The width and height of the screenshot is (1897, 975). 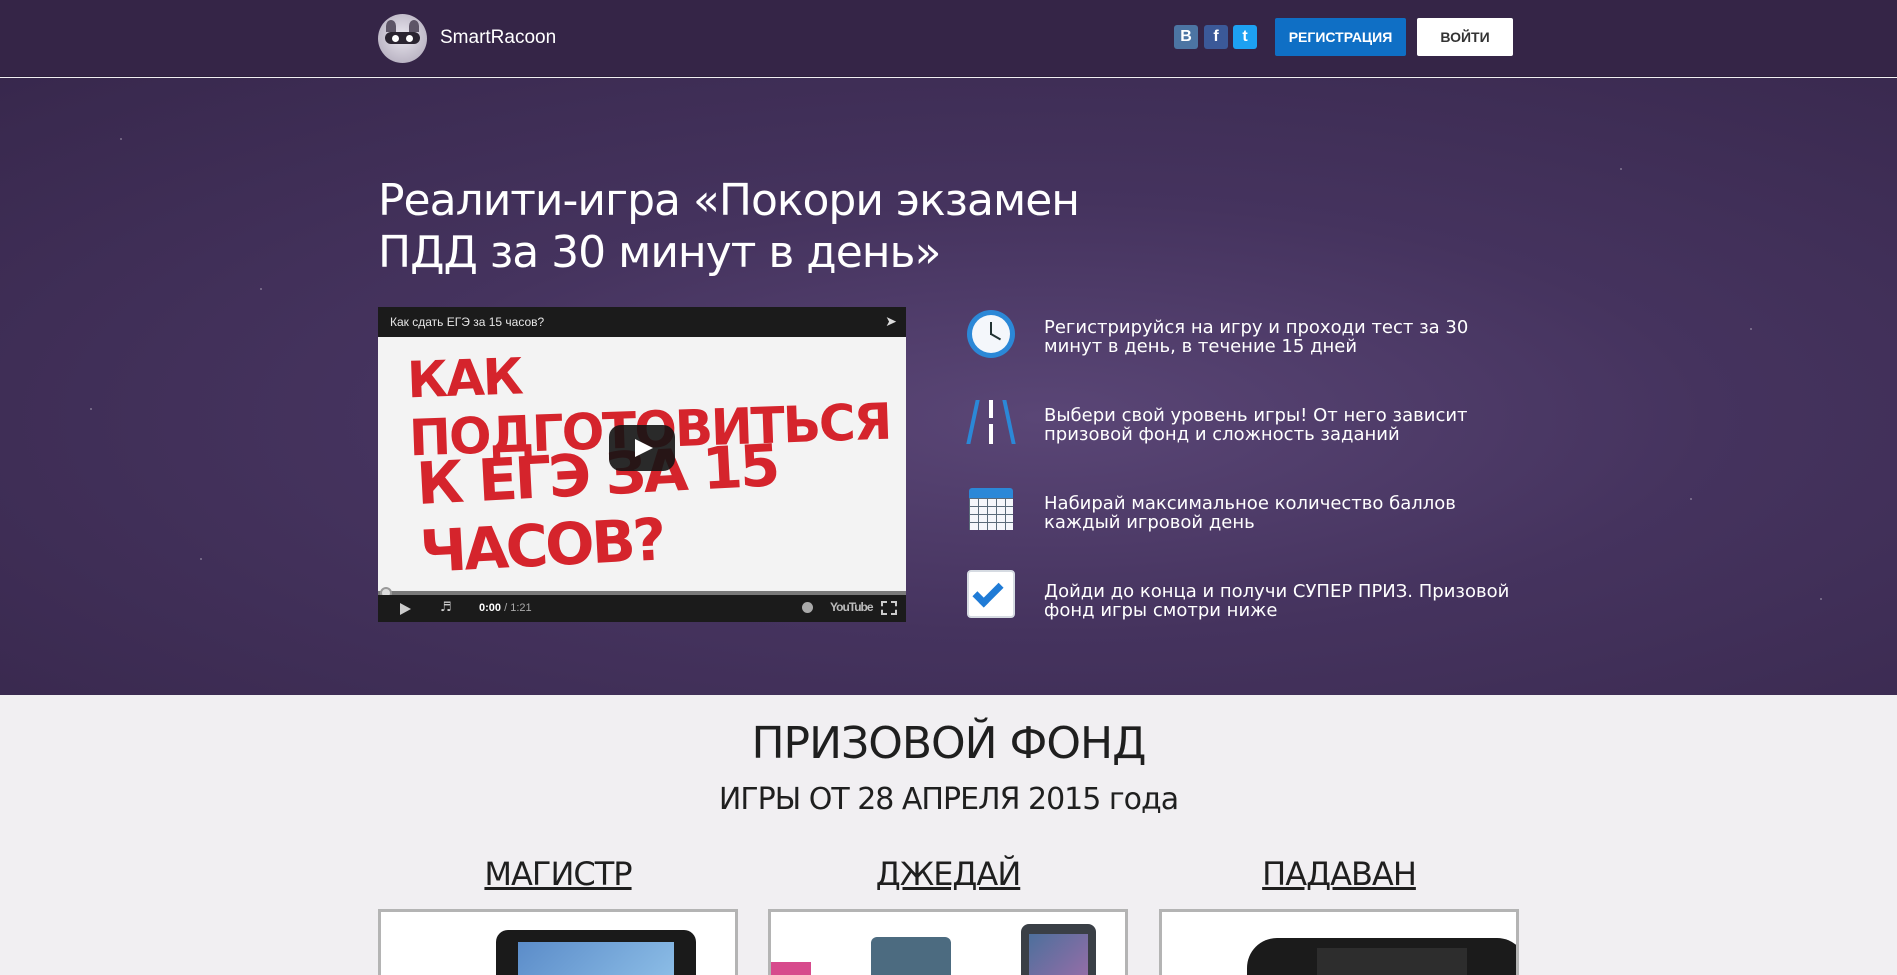 What do you see at coordinates (911, 956) in the screenshot?
I see `phone-image` at bounding box center [911, 956].